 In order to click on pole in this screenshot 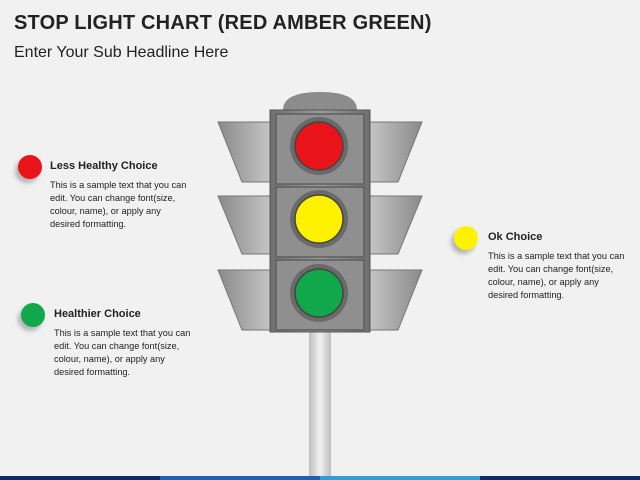, I will do `click(320, 405)`.